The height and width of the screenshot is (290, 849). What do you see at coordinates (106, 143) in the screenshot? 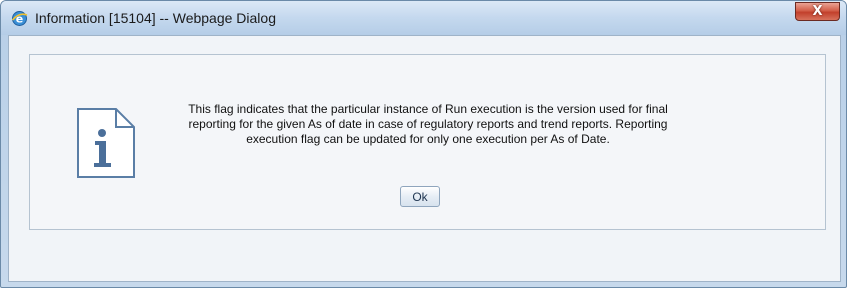
I see `info-document-icon` at bounding box center [106, 143].